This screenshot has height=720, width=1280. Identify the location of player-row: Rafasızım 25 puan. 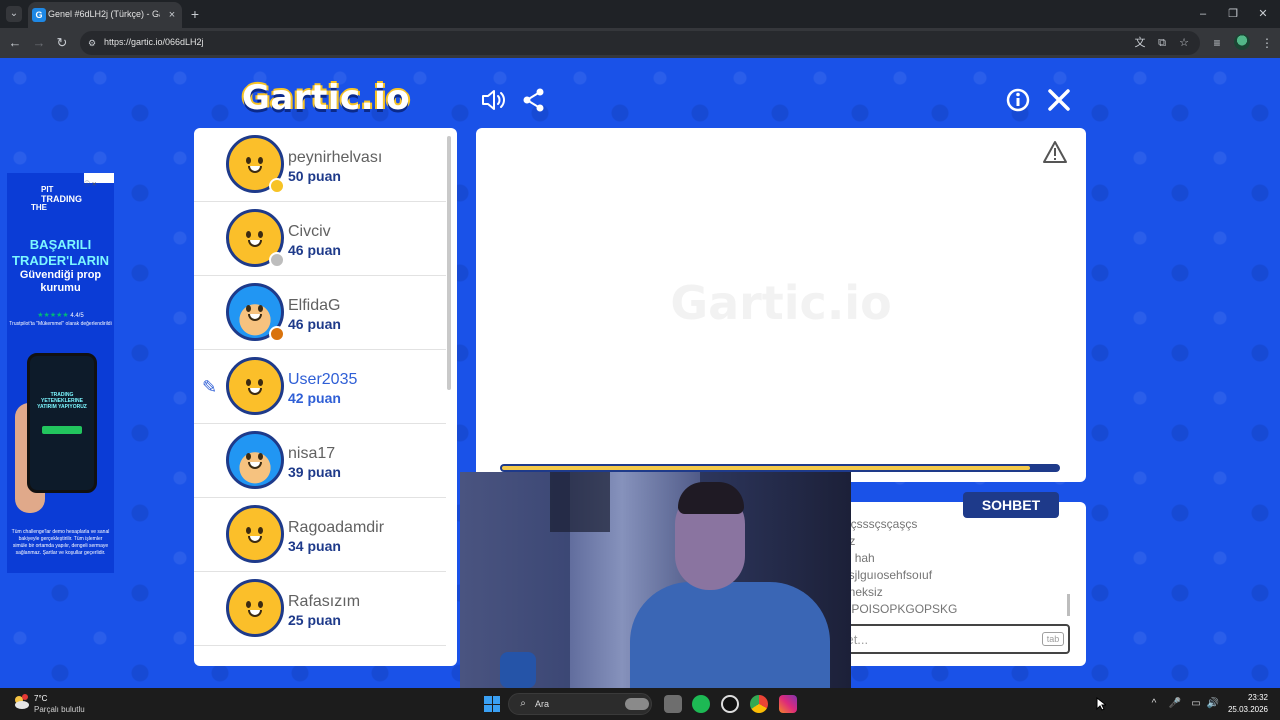
(320, 609).